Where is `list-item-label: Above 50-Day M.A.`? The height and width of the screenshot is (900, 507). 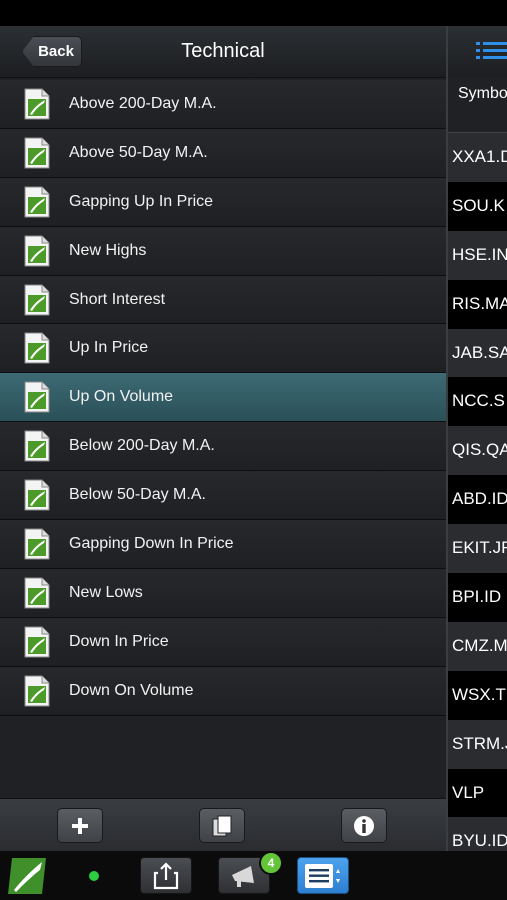 list-item-label: Above 50-Day M.A. is located at coordinates (138, 152).